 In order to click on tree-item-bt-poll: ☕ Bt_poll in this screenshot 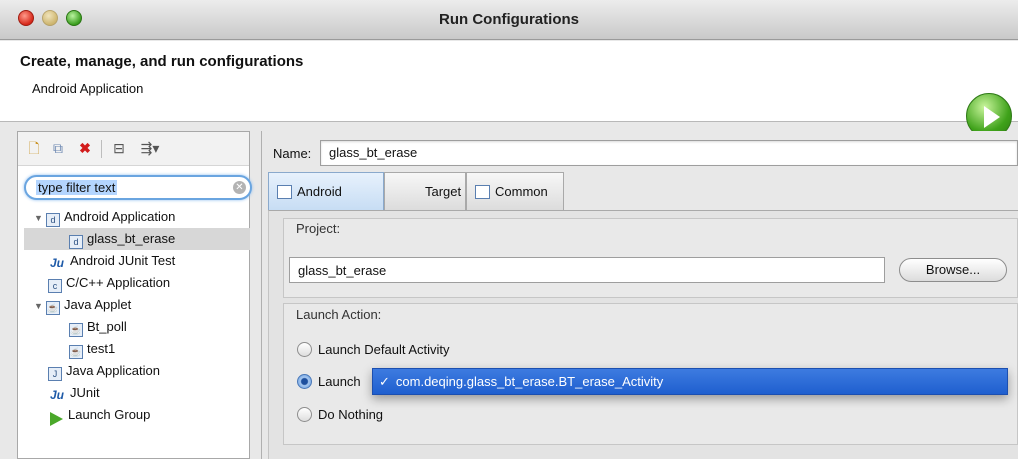, I will do `click(98, 327)`.